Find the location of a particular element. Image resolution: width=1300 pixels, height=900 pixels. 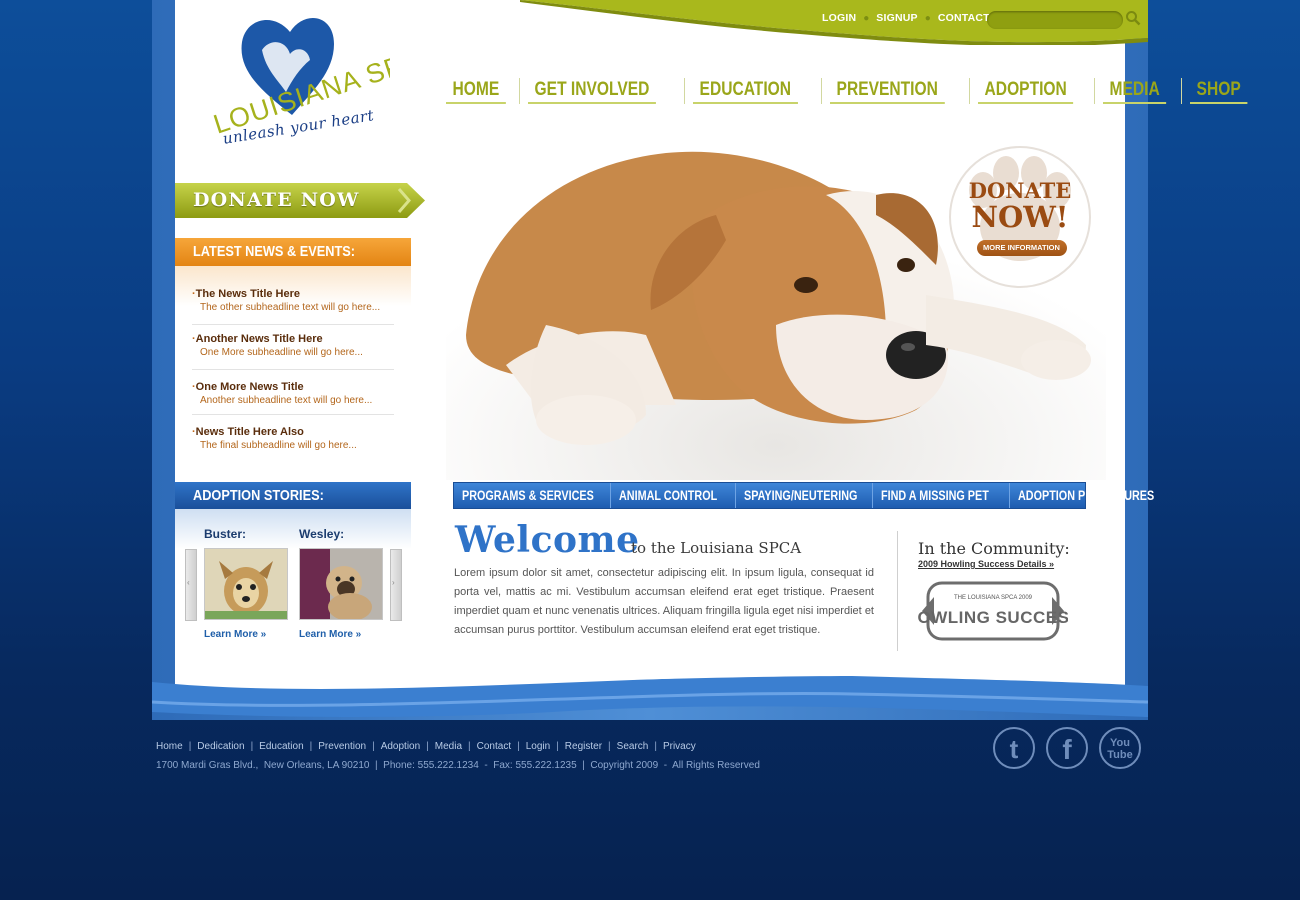

welcome-title: Welcome is located at coordinates (547, 540).